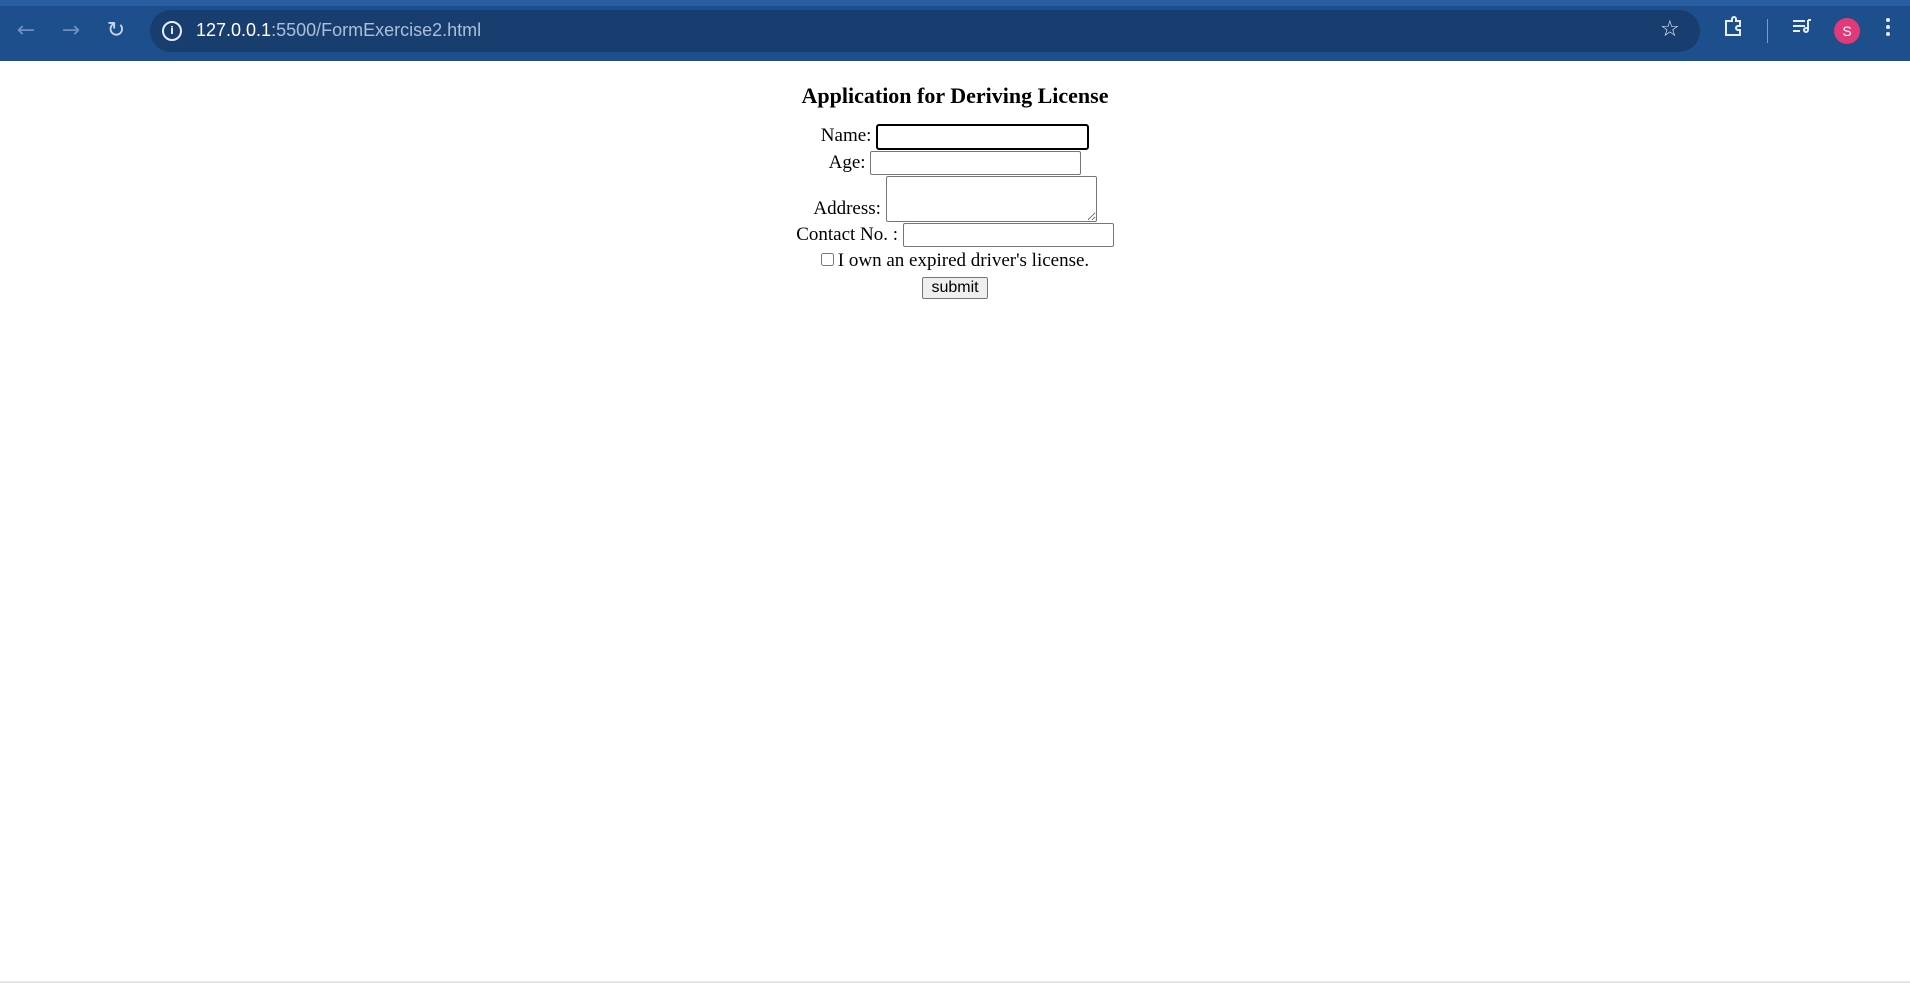  I want to click on name-row: Name:, so click(955, 136).